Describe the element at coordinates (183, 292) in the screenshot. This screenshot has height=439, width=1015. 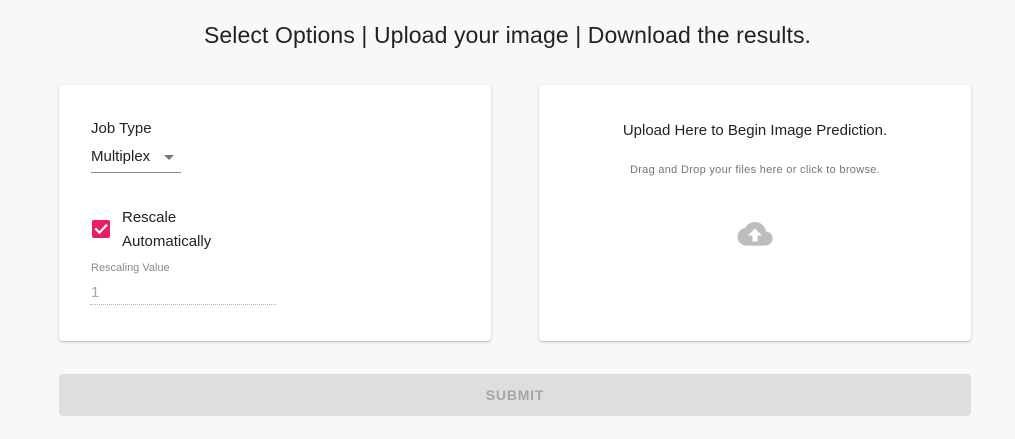
I see `rescaling-value-input` at that location.